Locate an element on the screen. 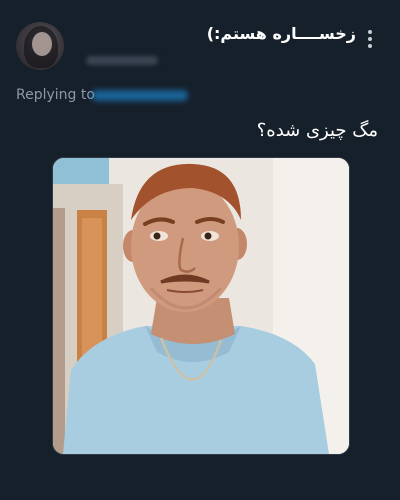 The height and width of the screenshot is (500, 400). avatar is located at coordinates (40, 46).